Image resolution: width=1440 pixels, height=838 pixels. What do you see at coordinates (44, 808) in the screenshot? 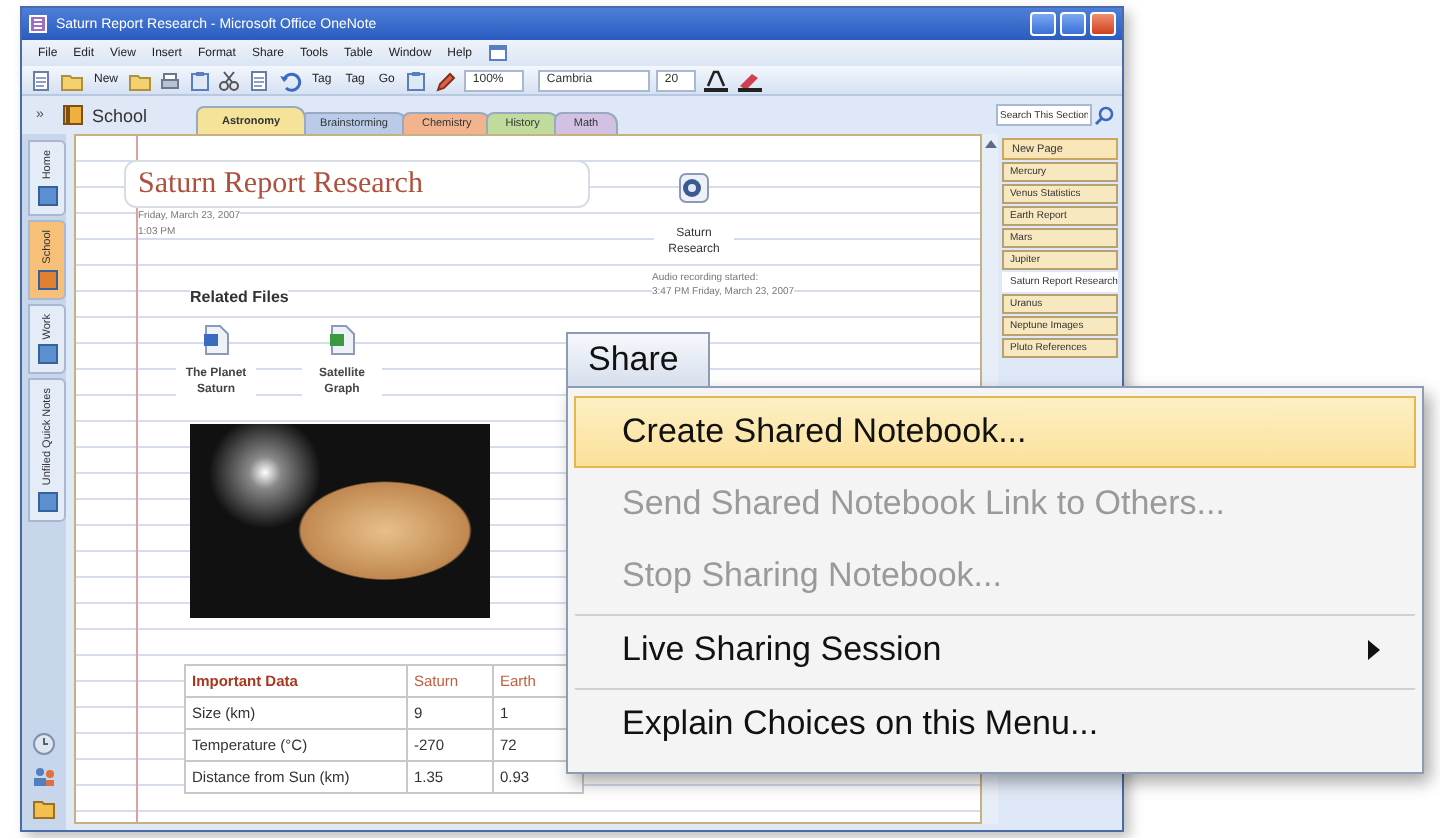
I see `folder-icon` at bounding box center [44, 808].